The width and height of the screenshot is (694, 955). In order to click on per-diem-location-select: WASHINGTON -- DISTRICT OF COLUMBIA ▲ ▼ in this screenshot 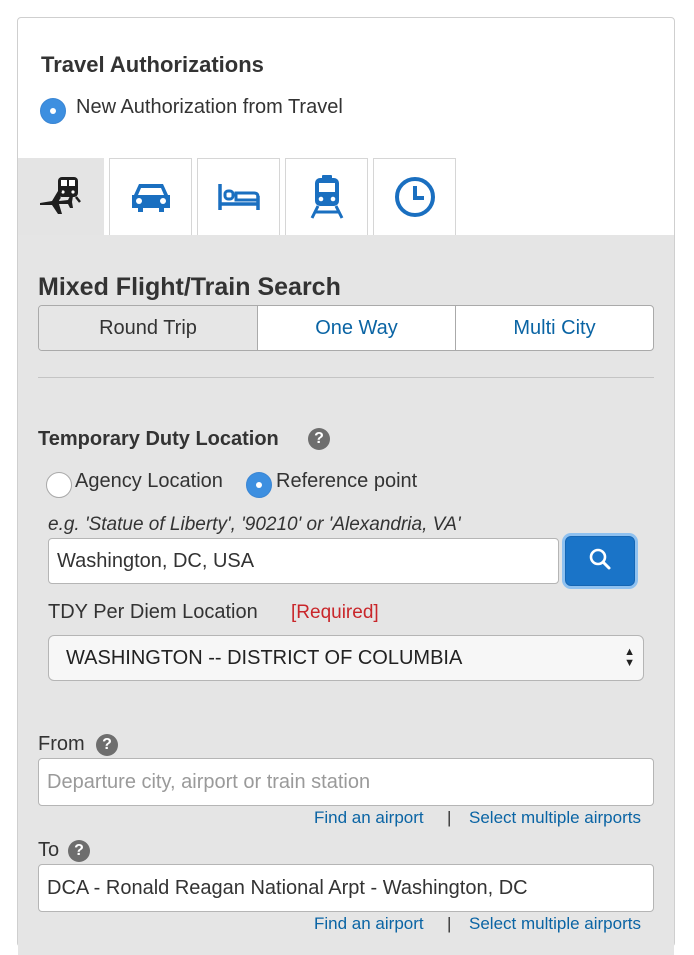, I will do `click(346, 658)`.